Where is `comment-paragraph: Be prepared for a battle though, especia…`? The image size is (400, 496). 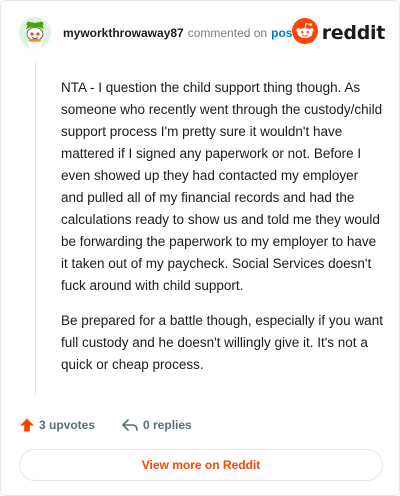 comment-paragraph: Be prepared for a battle though, especia… is located at coordinates (222, 342).